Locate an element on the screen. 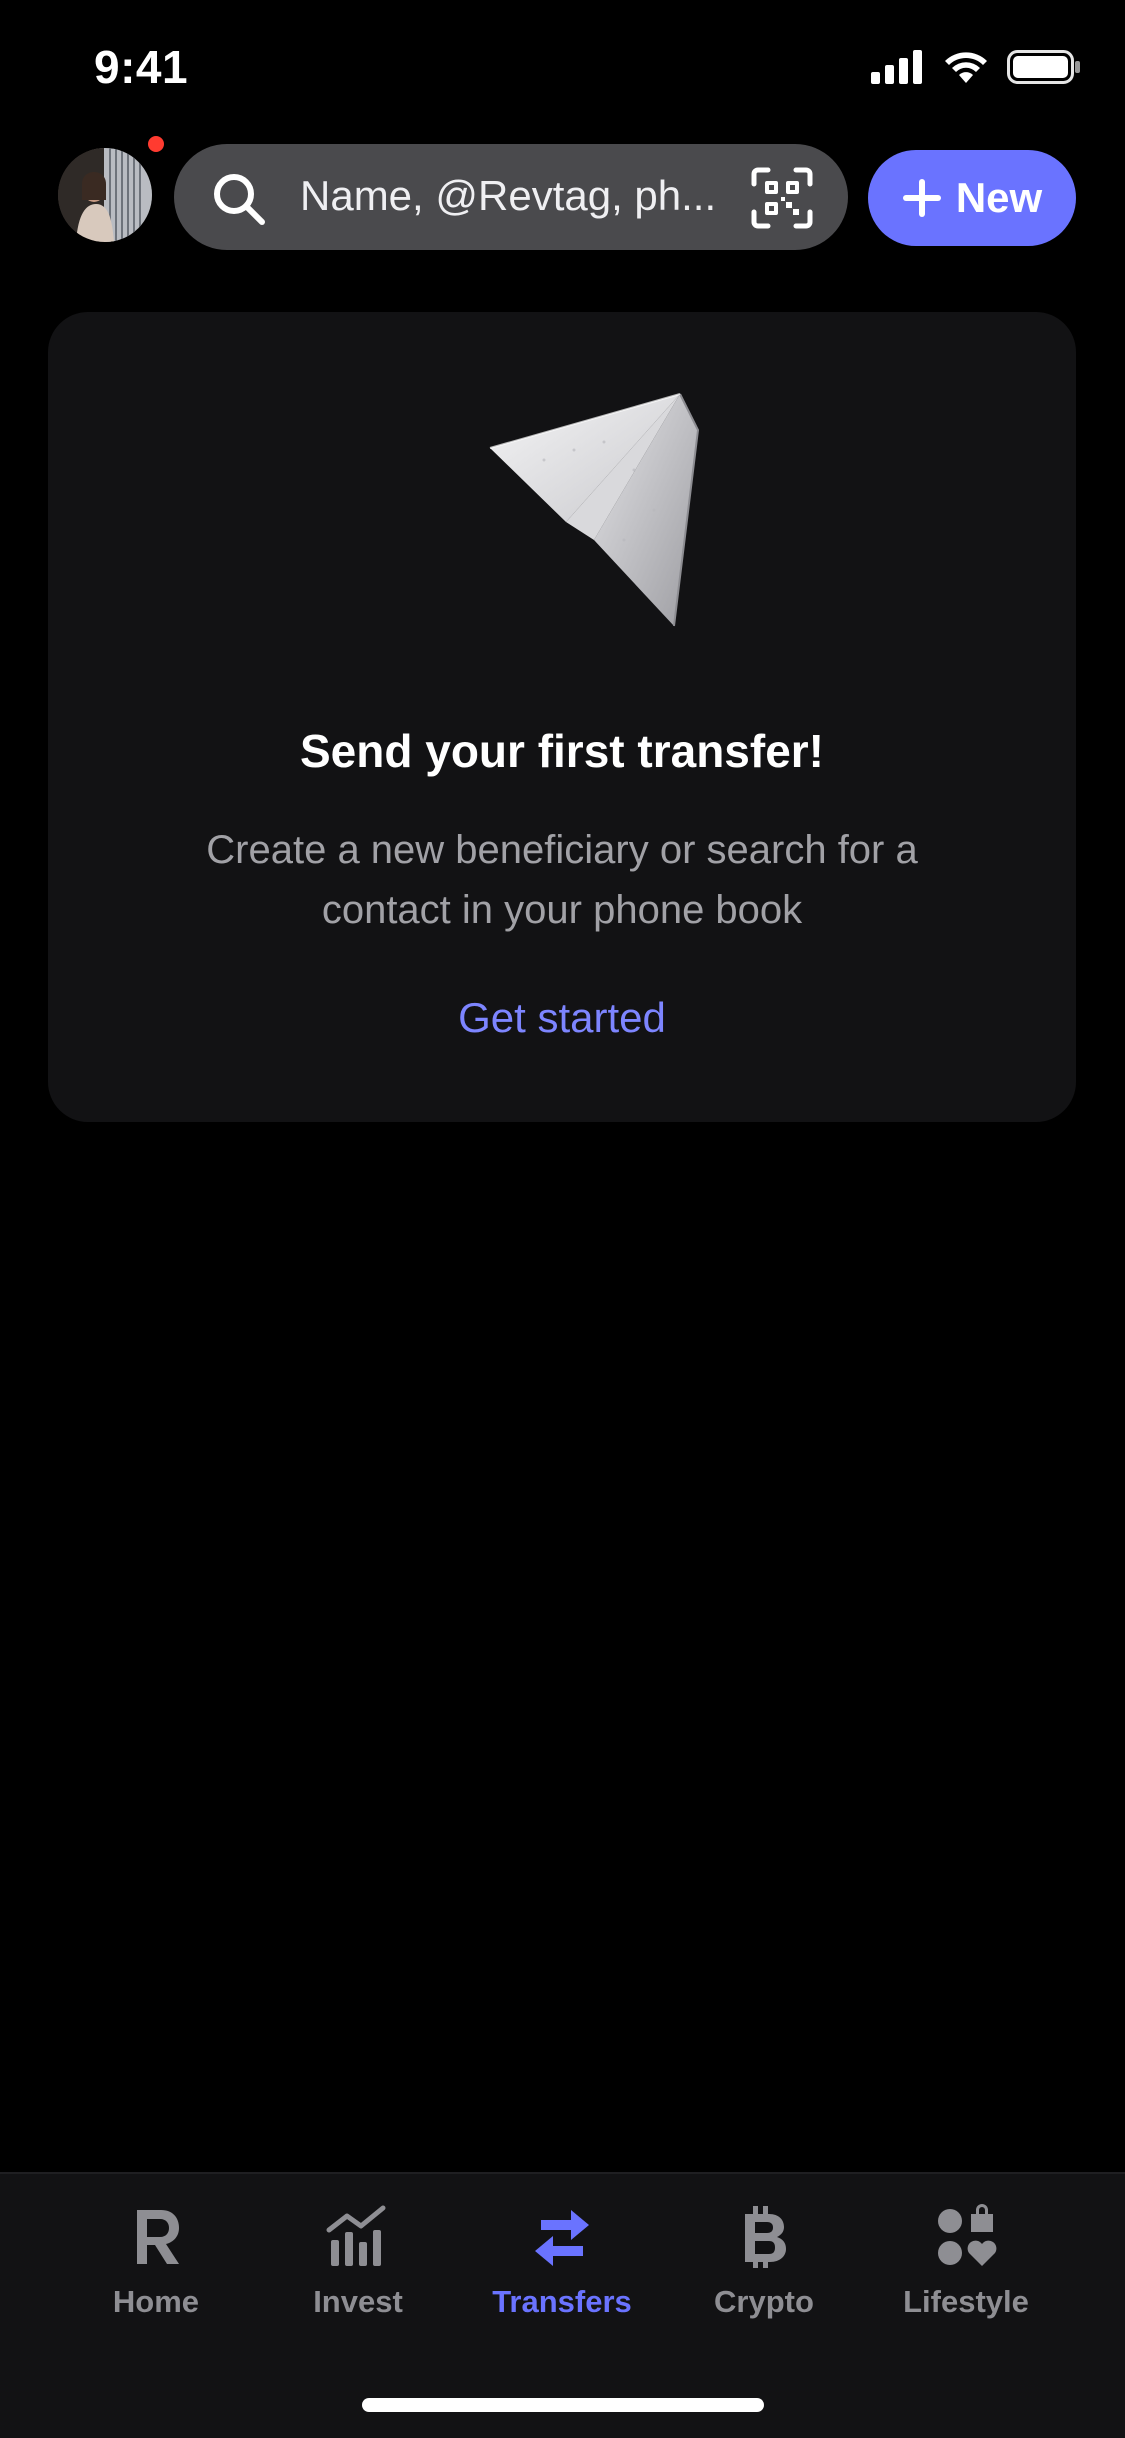 The image size is (1125, 2438). battery-icon is located at coordinates (1043, 67).